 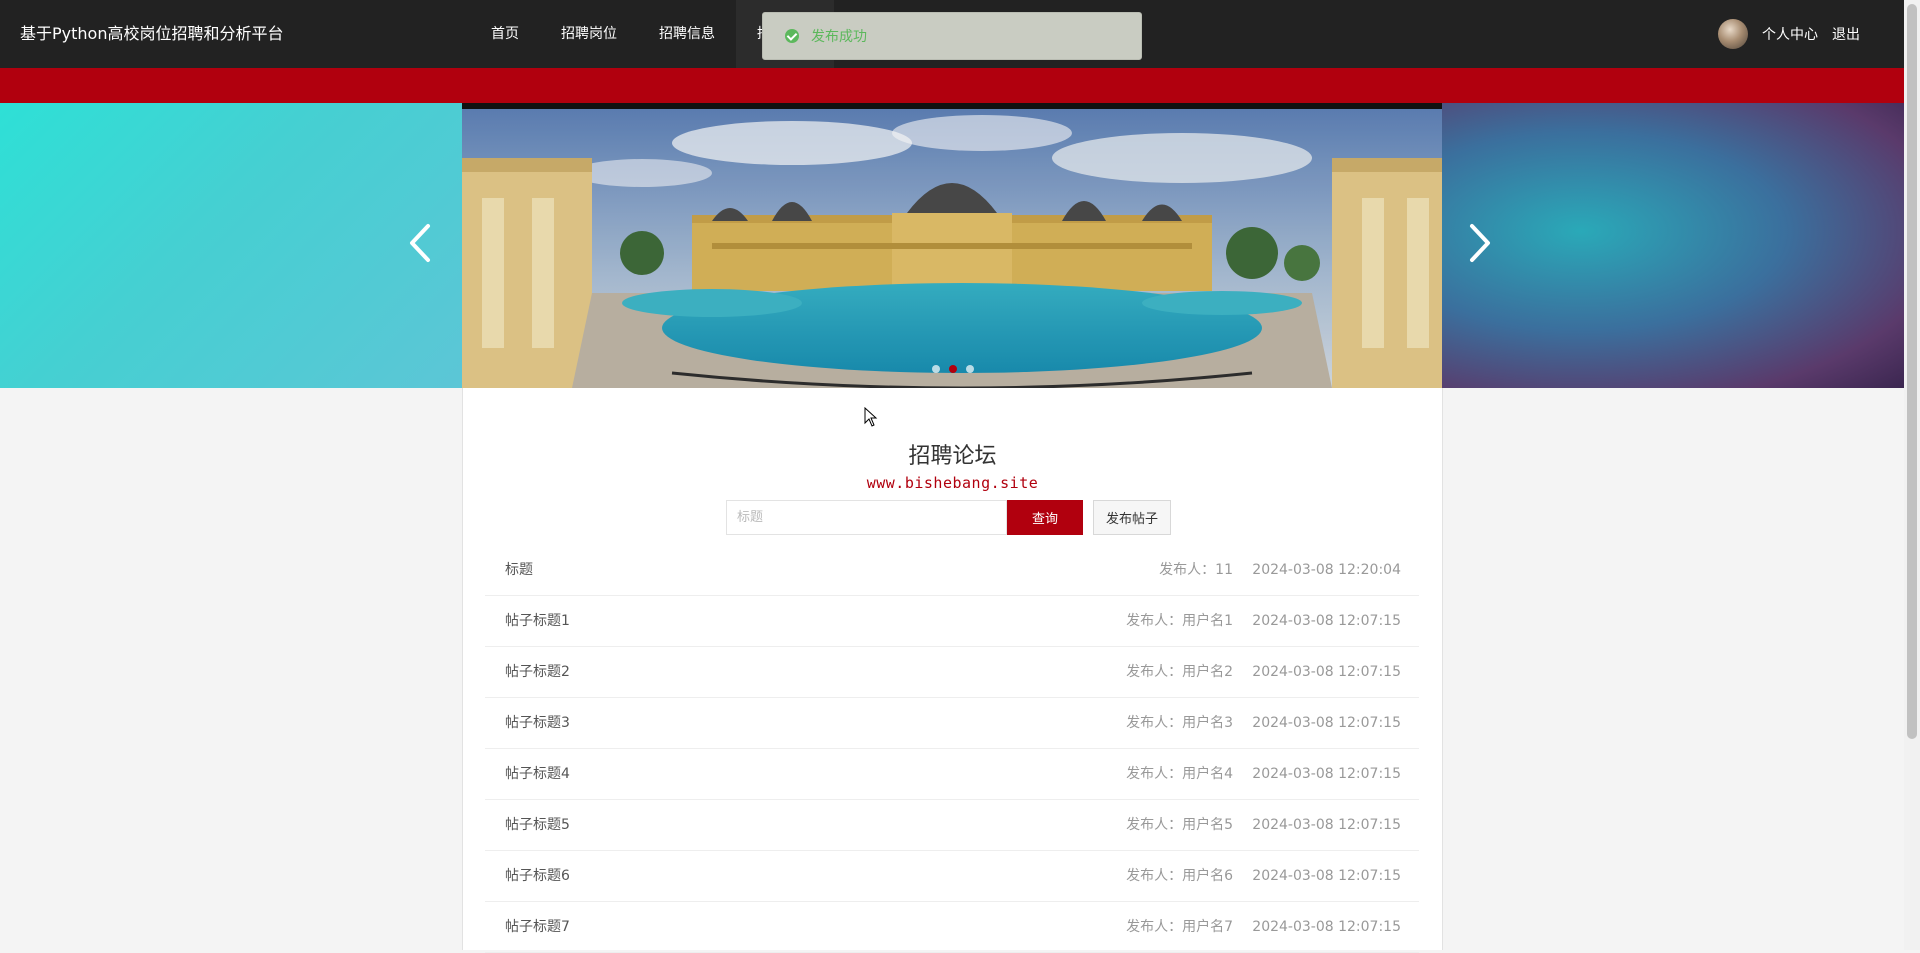 I want to click on success-toast: 发布成功, so click(x=952, y=36).